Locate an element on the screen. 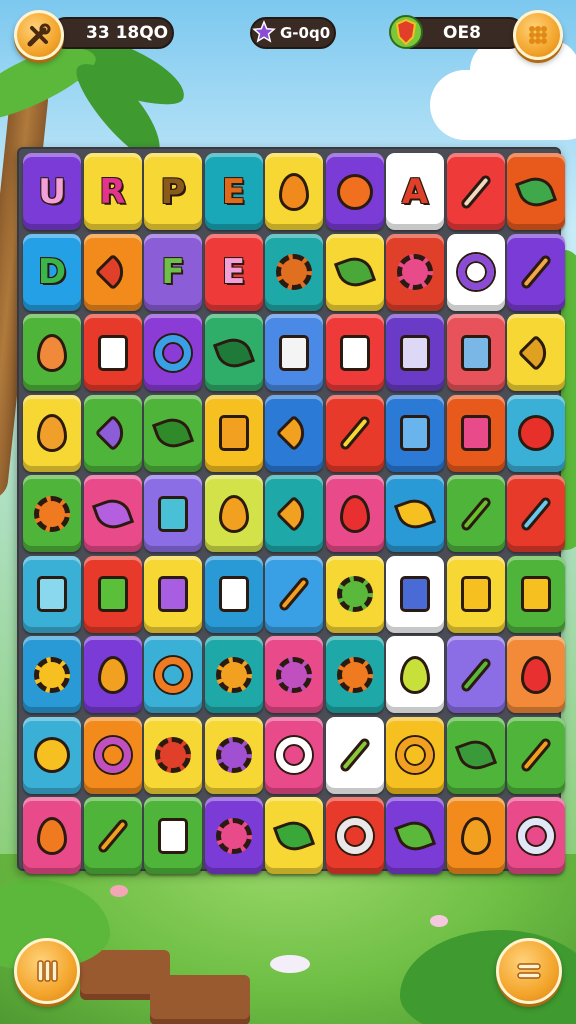  book-icon is located at coordinates (173, 594).